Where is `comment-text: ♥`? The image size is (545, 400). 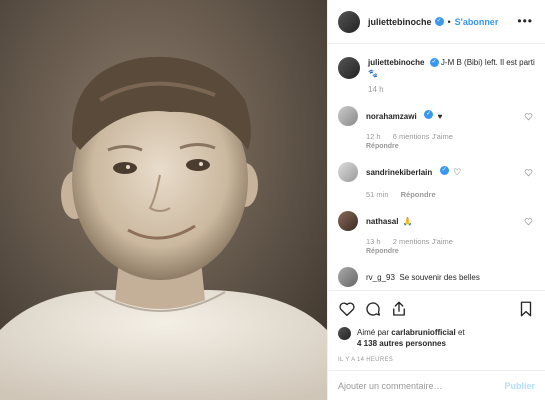 comment-text: ♥ is located at coordinates (440, 116).